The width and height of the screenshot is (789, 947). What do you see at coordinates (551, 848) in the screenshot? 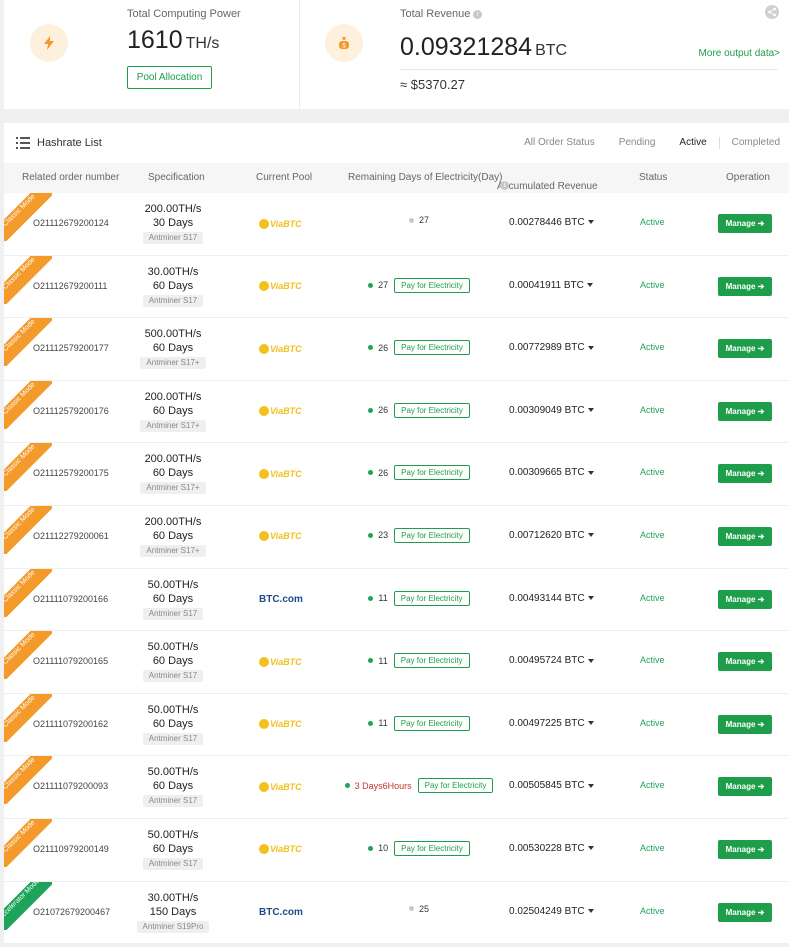
I see `accumulated-revenue: 0.00530228 BTC` at bounding box center [551, 848].